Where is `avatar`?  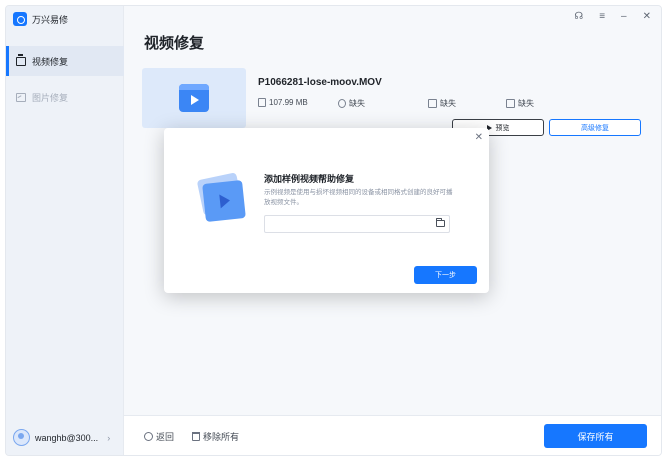 avatar is located at coordinates (21, 437).